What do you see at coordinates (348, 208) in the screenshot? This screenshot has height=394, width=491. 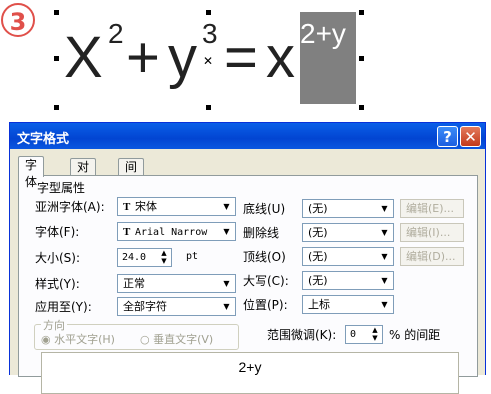 I see `underline-select: (无) ▼` at bounding box center [348, 208].